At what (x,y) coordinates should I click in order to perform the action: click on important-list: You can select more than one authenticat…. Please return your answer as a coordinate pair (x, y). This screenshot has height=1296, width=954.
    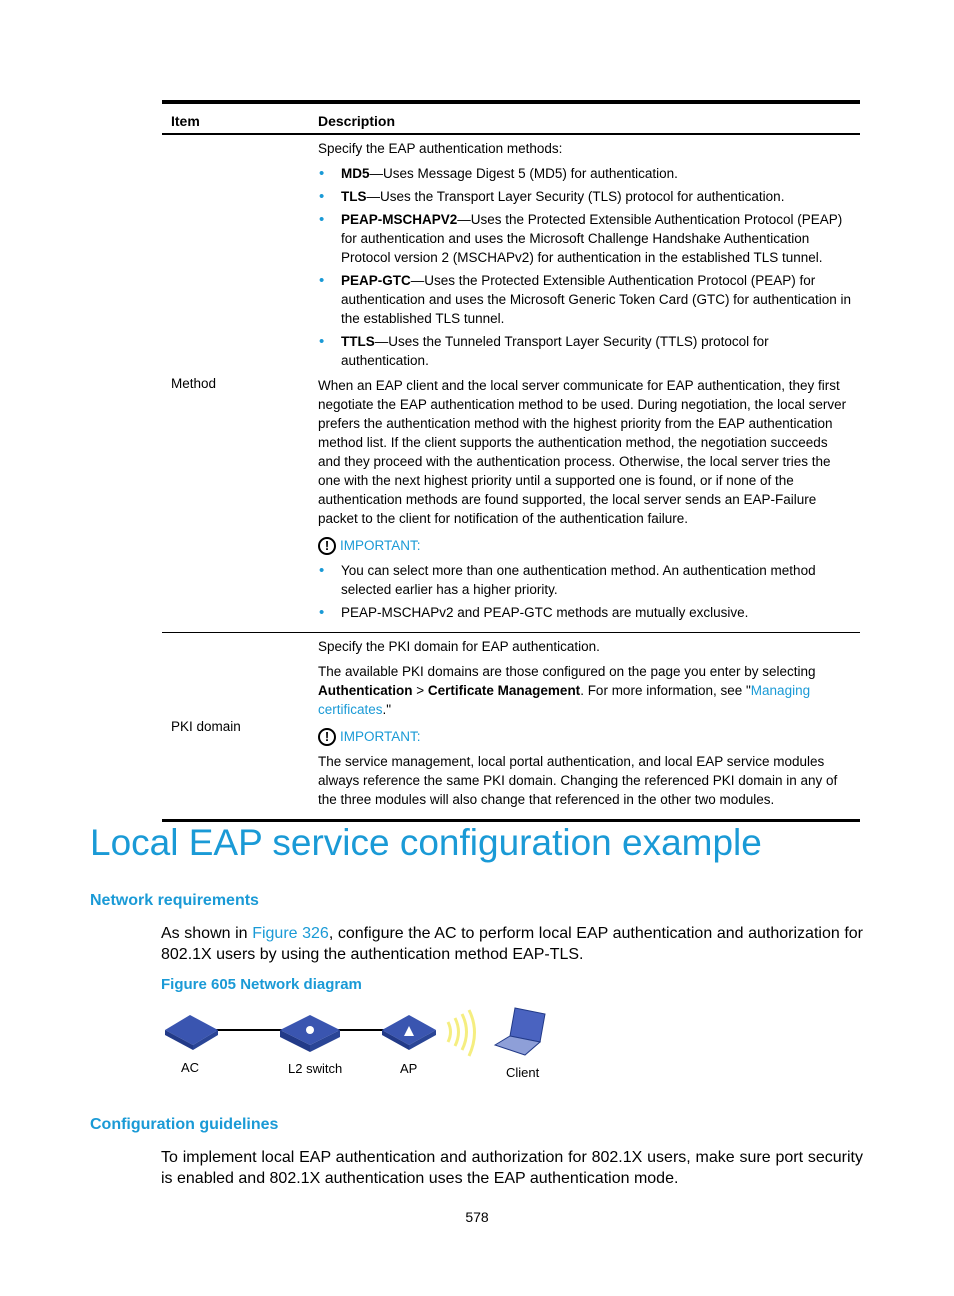
    Looking at the image, I should click on (585, 591).